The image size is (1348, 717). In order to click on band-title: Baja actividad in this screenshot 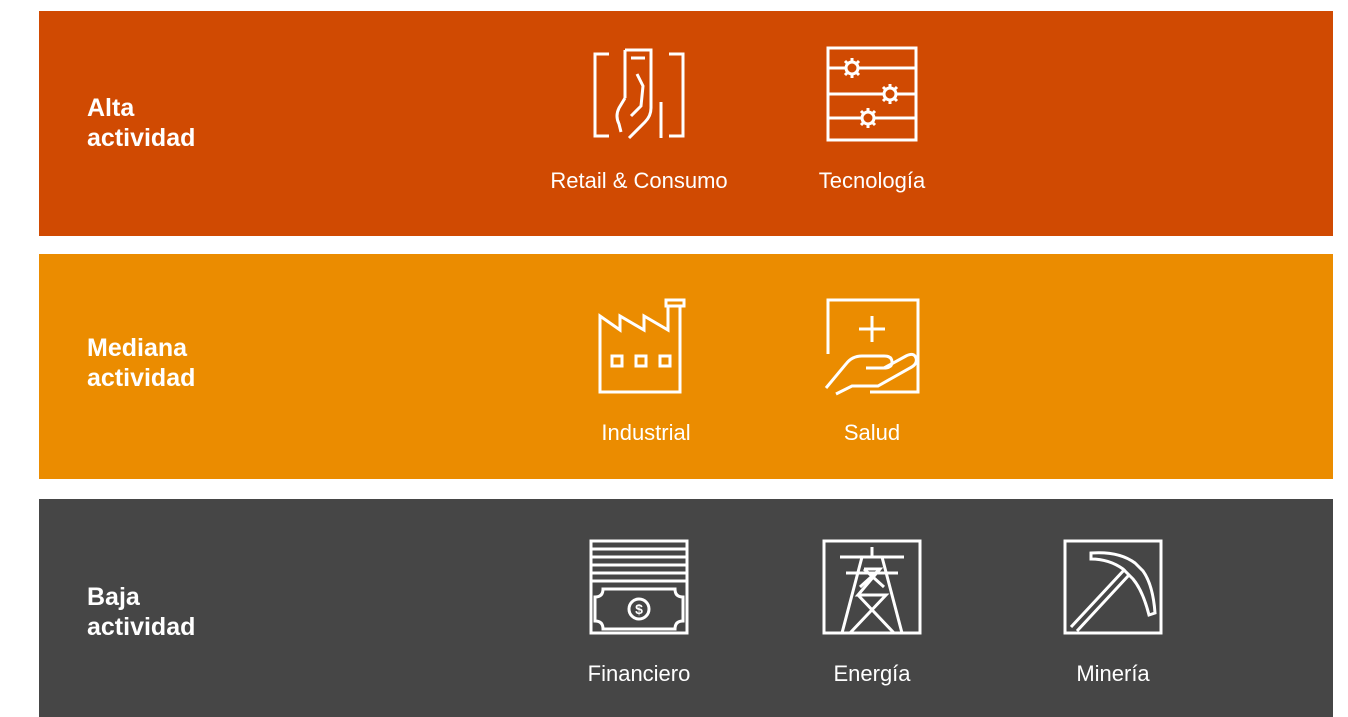, I will do `click(141, 612)`.